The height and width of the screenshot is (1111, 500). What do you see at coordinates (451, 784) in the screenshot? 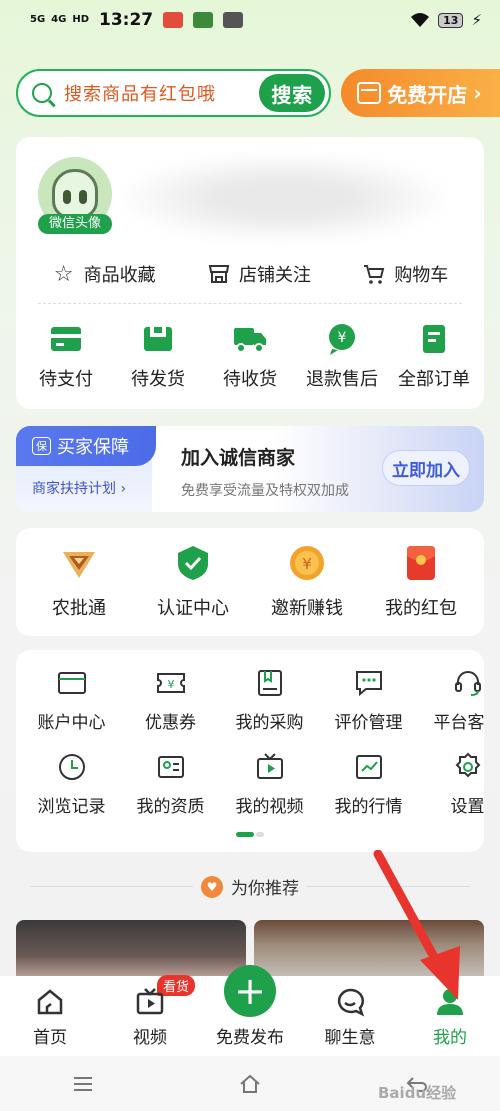
I see `tool-settings: 设置` at bounding box center [451, 784].